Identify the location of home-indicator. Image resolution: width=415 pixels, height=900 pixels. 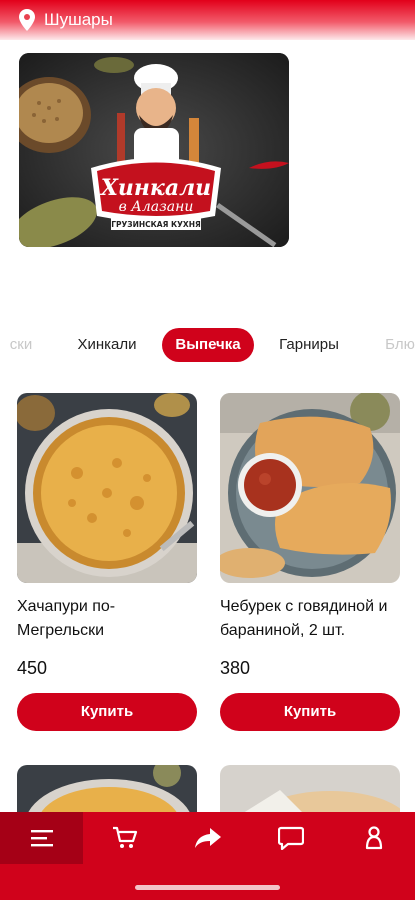
(207, 887).